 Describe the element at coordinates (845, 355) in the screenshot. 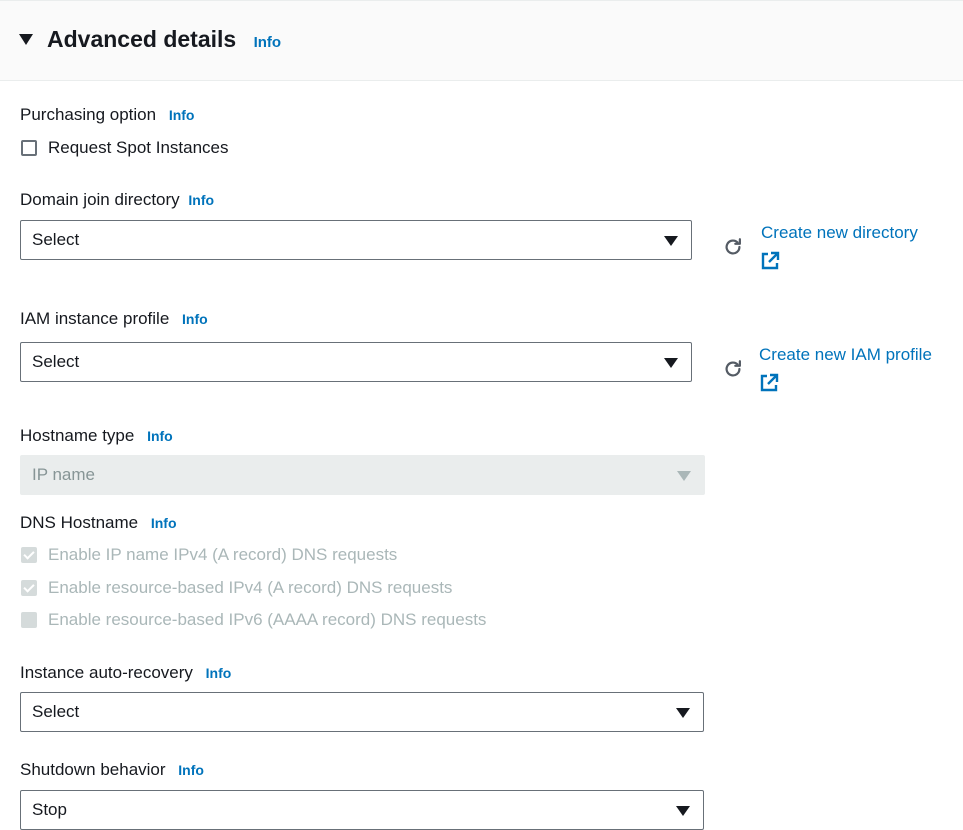

I see `create-new-iam-profile-link: Create new IAM profile` at that location.